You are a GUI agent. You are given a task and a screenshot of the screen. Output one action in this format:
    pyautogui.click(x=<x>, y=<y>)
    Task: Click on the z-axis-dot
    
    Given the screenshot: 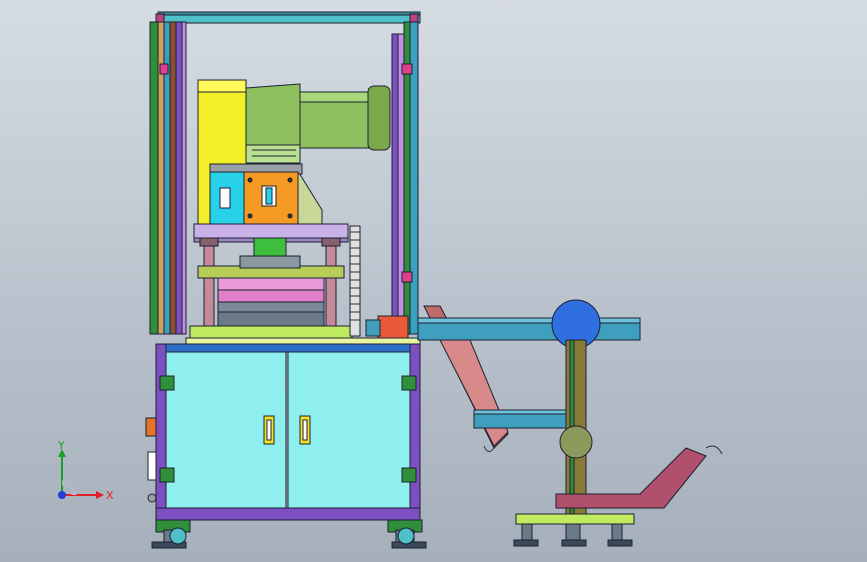 What is the action you would take?
    pyautogui.click(x=62, y=495)
    